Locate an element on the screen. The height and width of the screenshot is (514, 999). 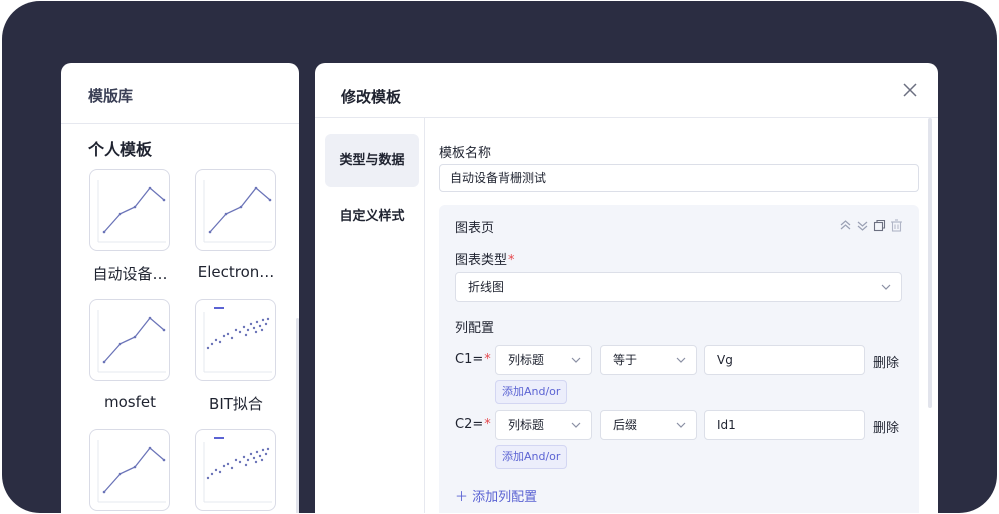
template-name-label: 模板名称 is located at coordinates (465, 153).